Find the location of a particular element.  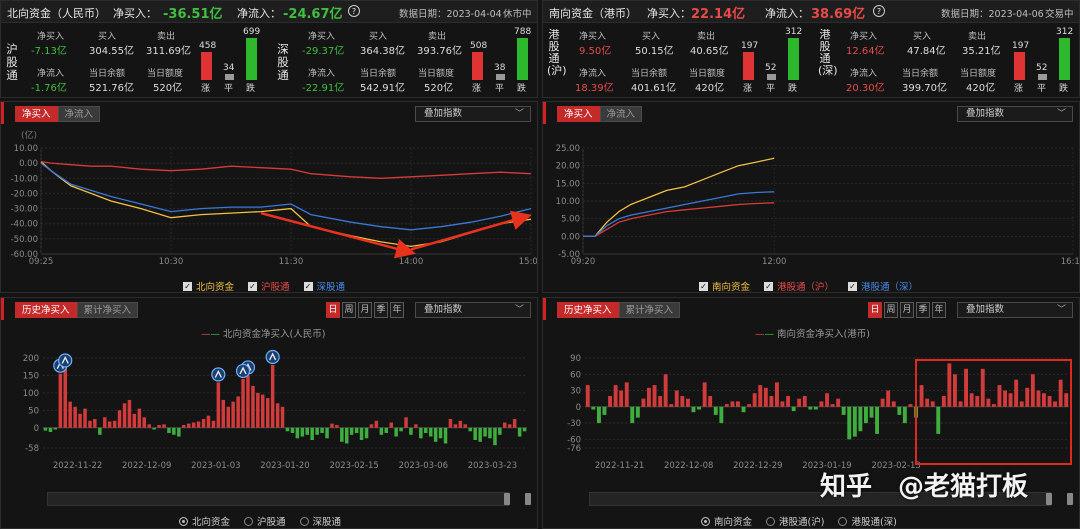

north-sh-vertical-label: 沪股通 is located at coordinates (12, 62).